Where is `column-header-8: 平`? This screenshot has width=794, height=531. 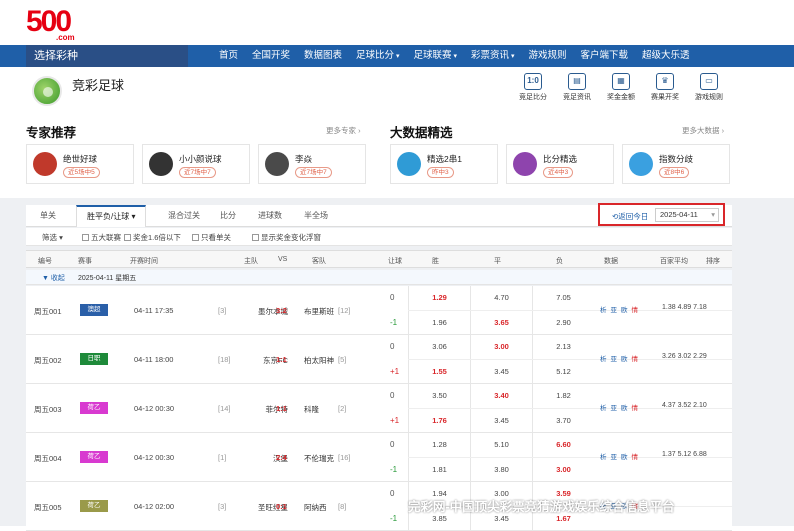
column-header-8: 平 is located at coordinates (497, 261).